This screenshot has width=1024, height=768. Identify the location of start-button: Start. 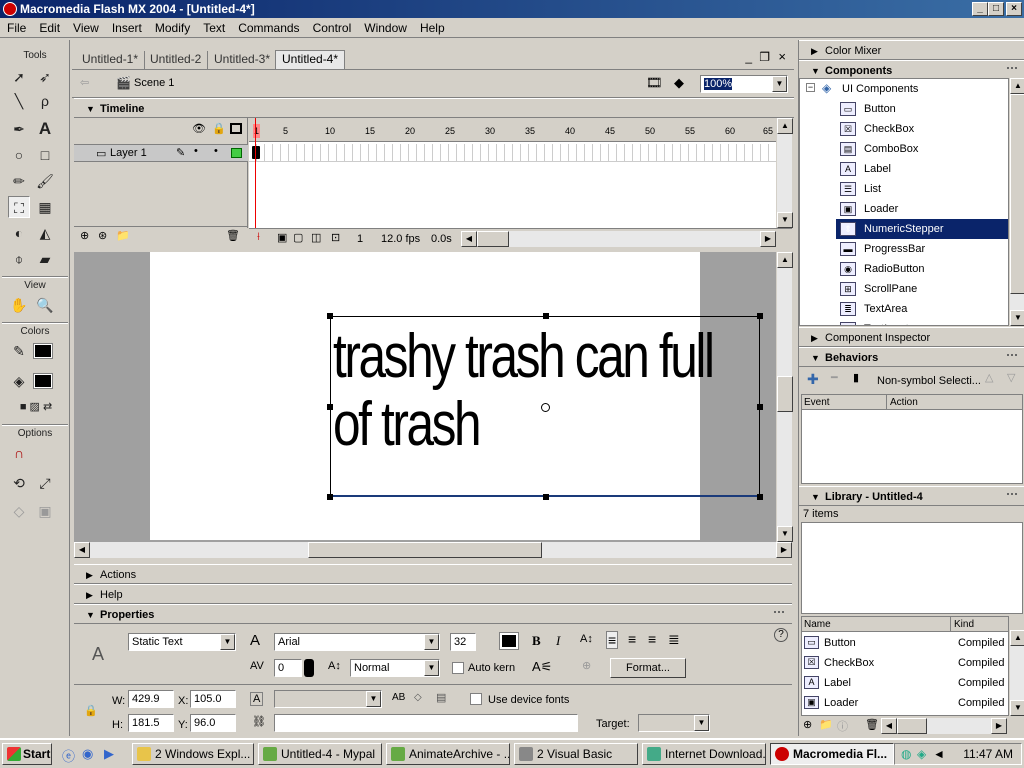
(27, 754).